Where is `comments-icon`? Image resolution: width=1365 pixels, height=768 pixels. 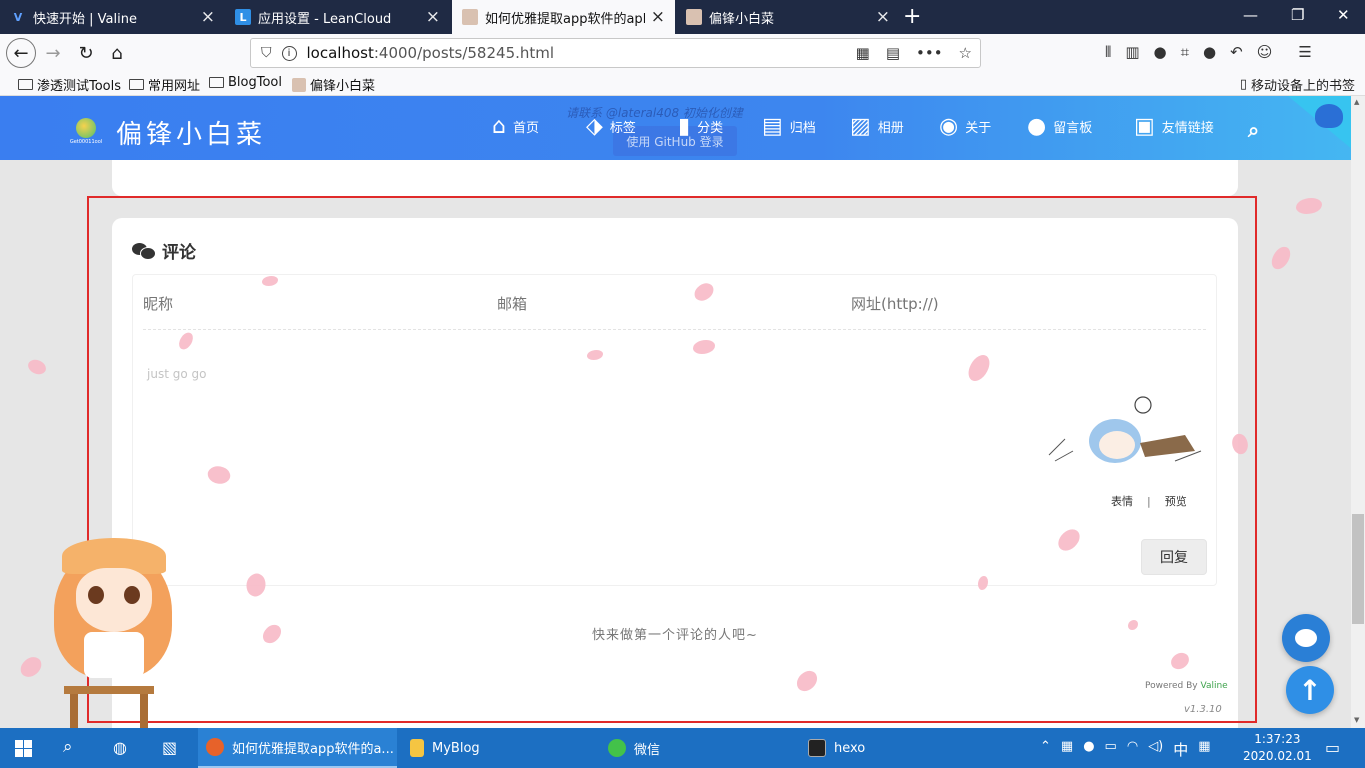
comments-icon is located at coordinates (1306, 638).